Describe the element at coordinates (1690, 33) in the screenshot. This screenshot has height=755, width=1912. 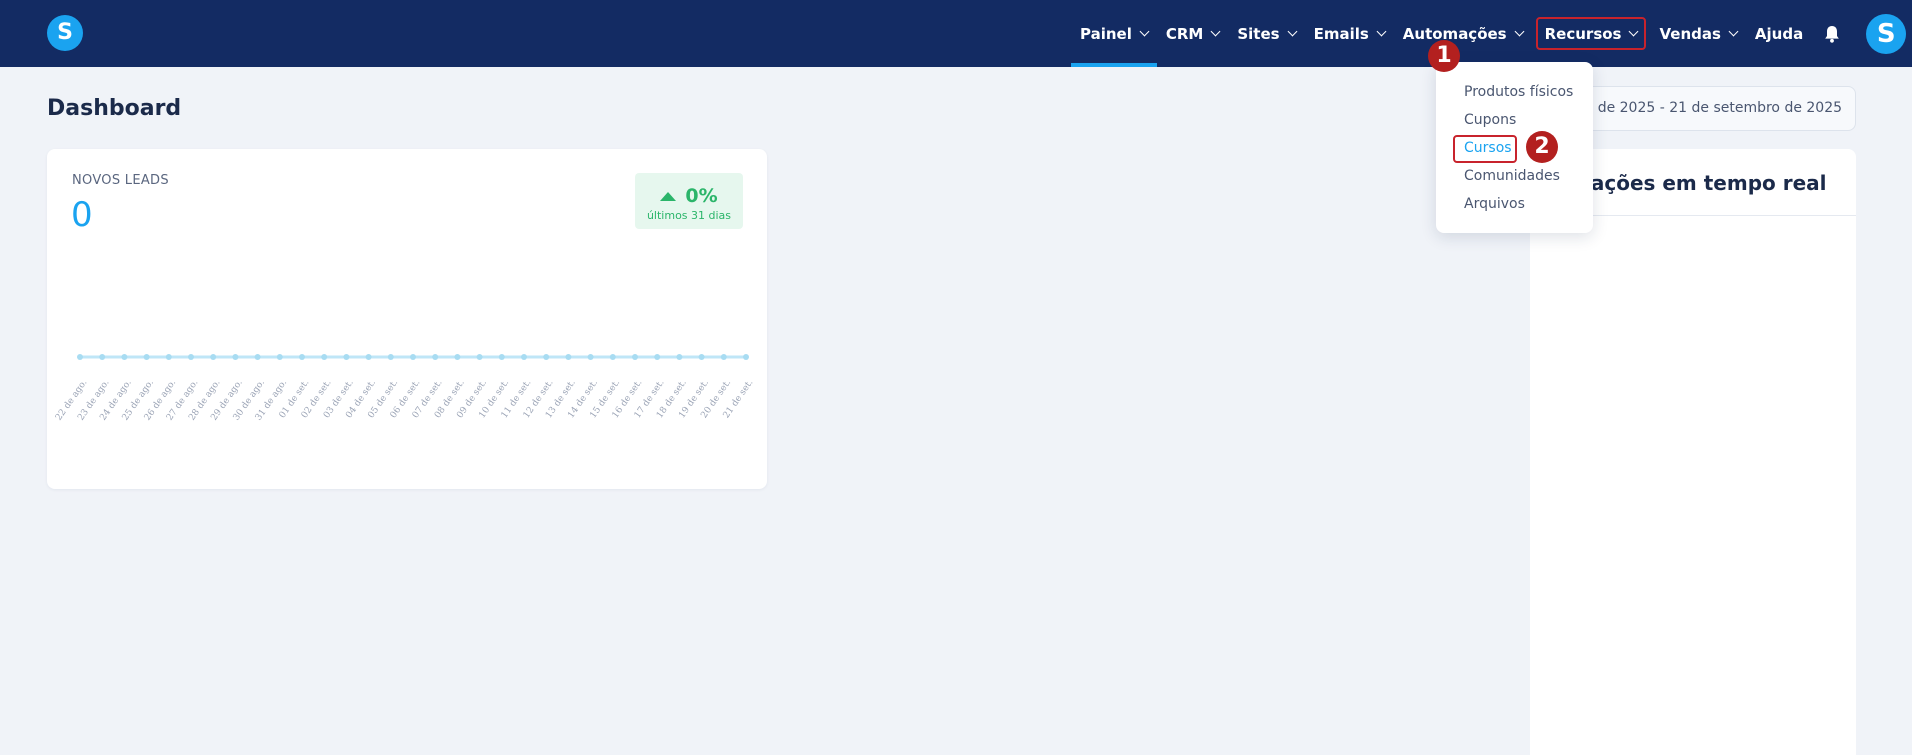
I see `nav-label: Vendas` at that location.